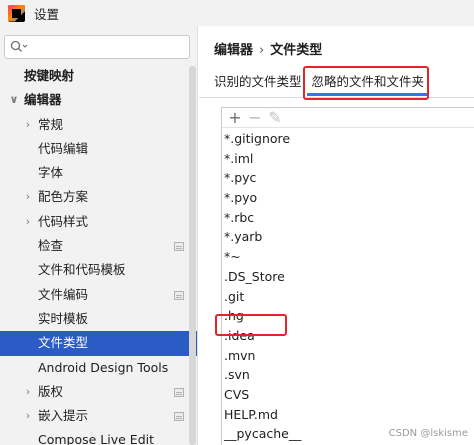  What do you see at coordinates (47, 14) in the screenshot?
I see `window-title: 设置` at bounding box center [47, 14].